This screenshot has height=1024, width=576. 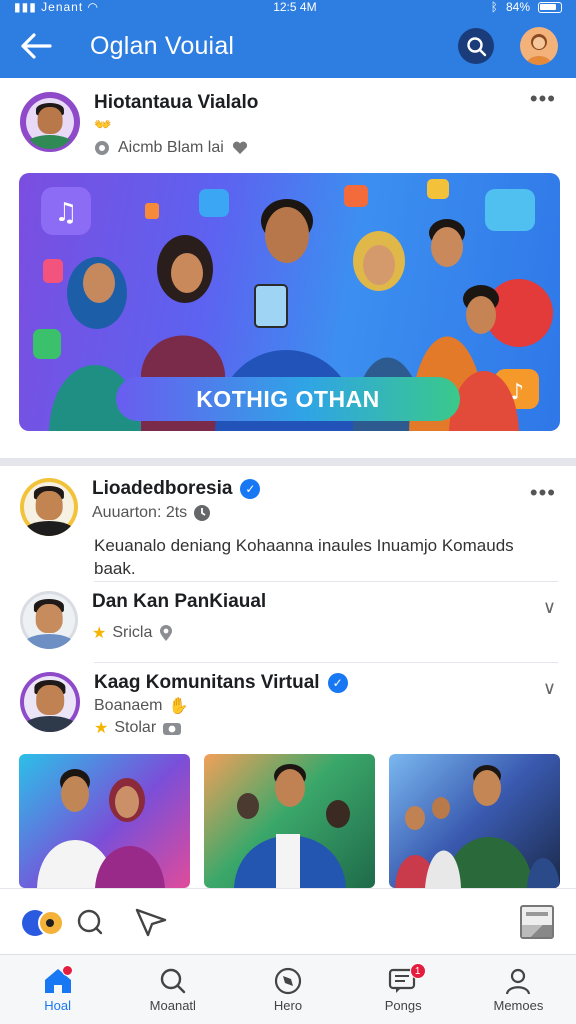 What do you see at coordinates (162, 489) in the screenshot?
I see `list-item-name: Lioadedboresia` at bounding box center [162, 489].